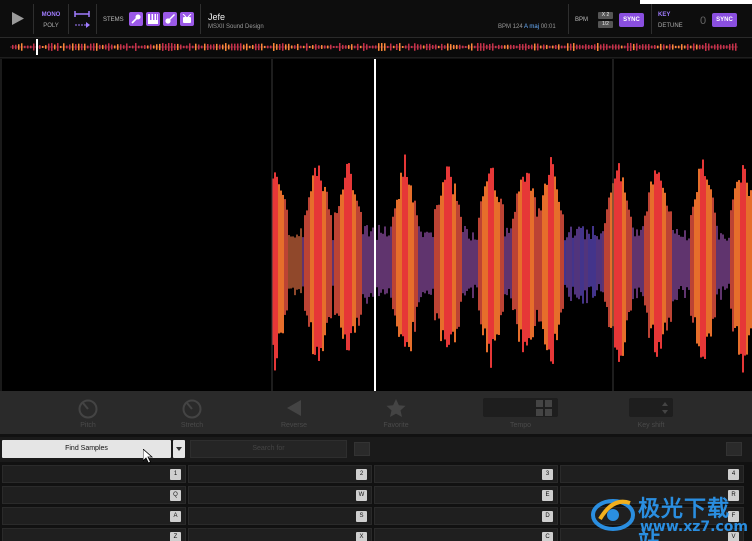 This screenshot has height=541, width=752. What do you see at coordinates (582, 20) in the screenshot?
I see `bpm-label: BPM` at bounding box center [582, 20].